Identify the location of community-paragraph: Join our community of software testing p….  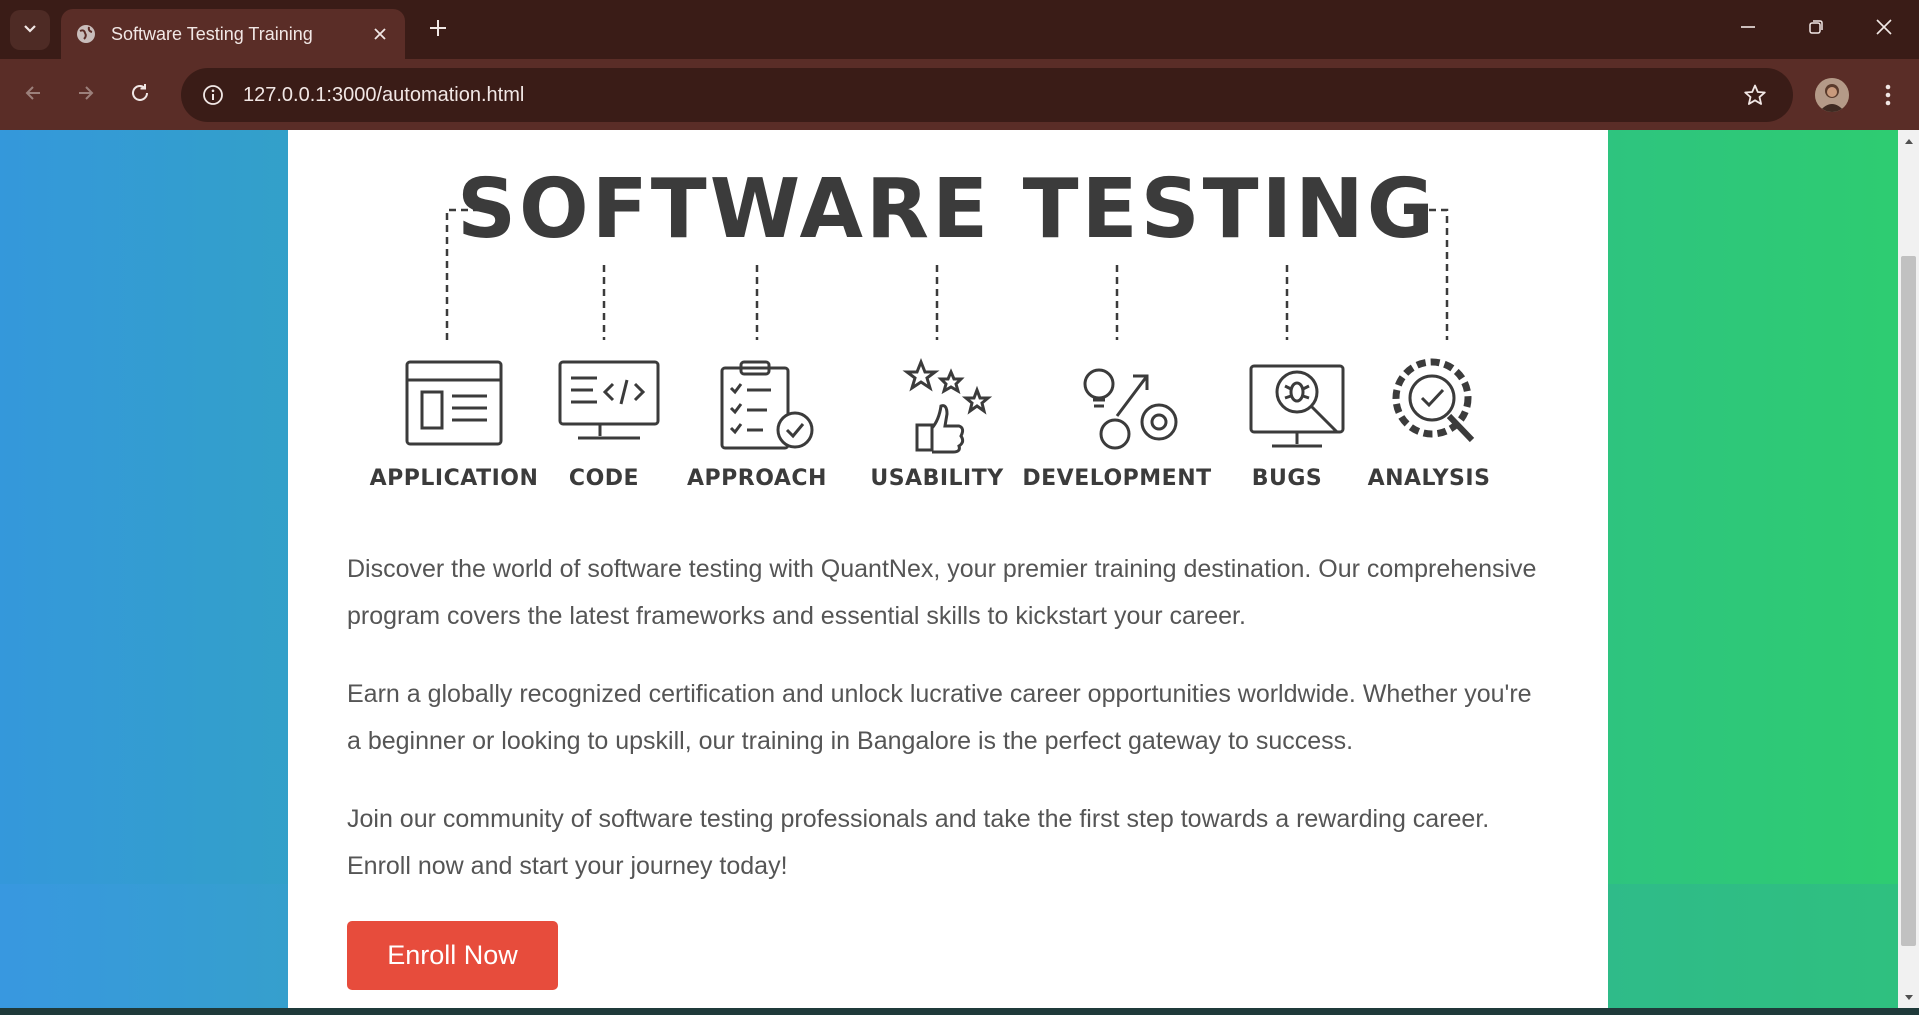
(918, 842).